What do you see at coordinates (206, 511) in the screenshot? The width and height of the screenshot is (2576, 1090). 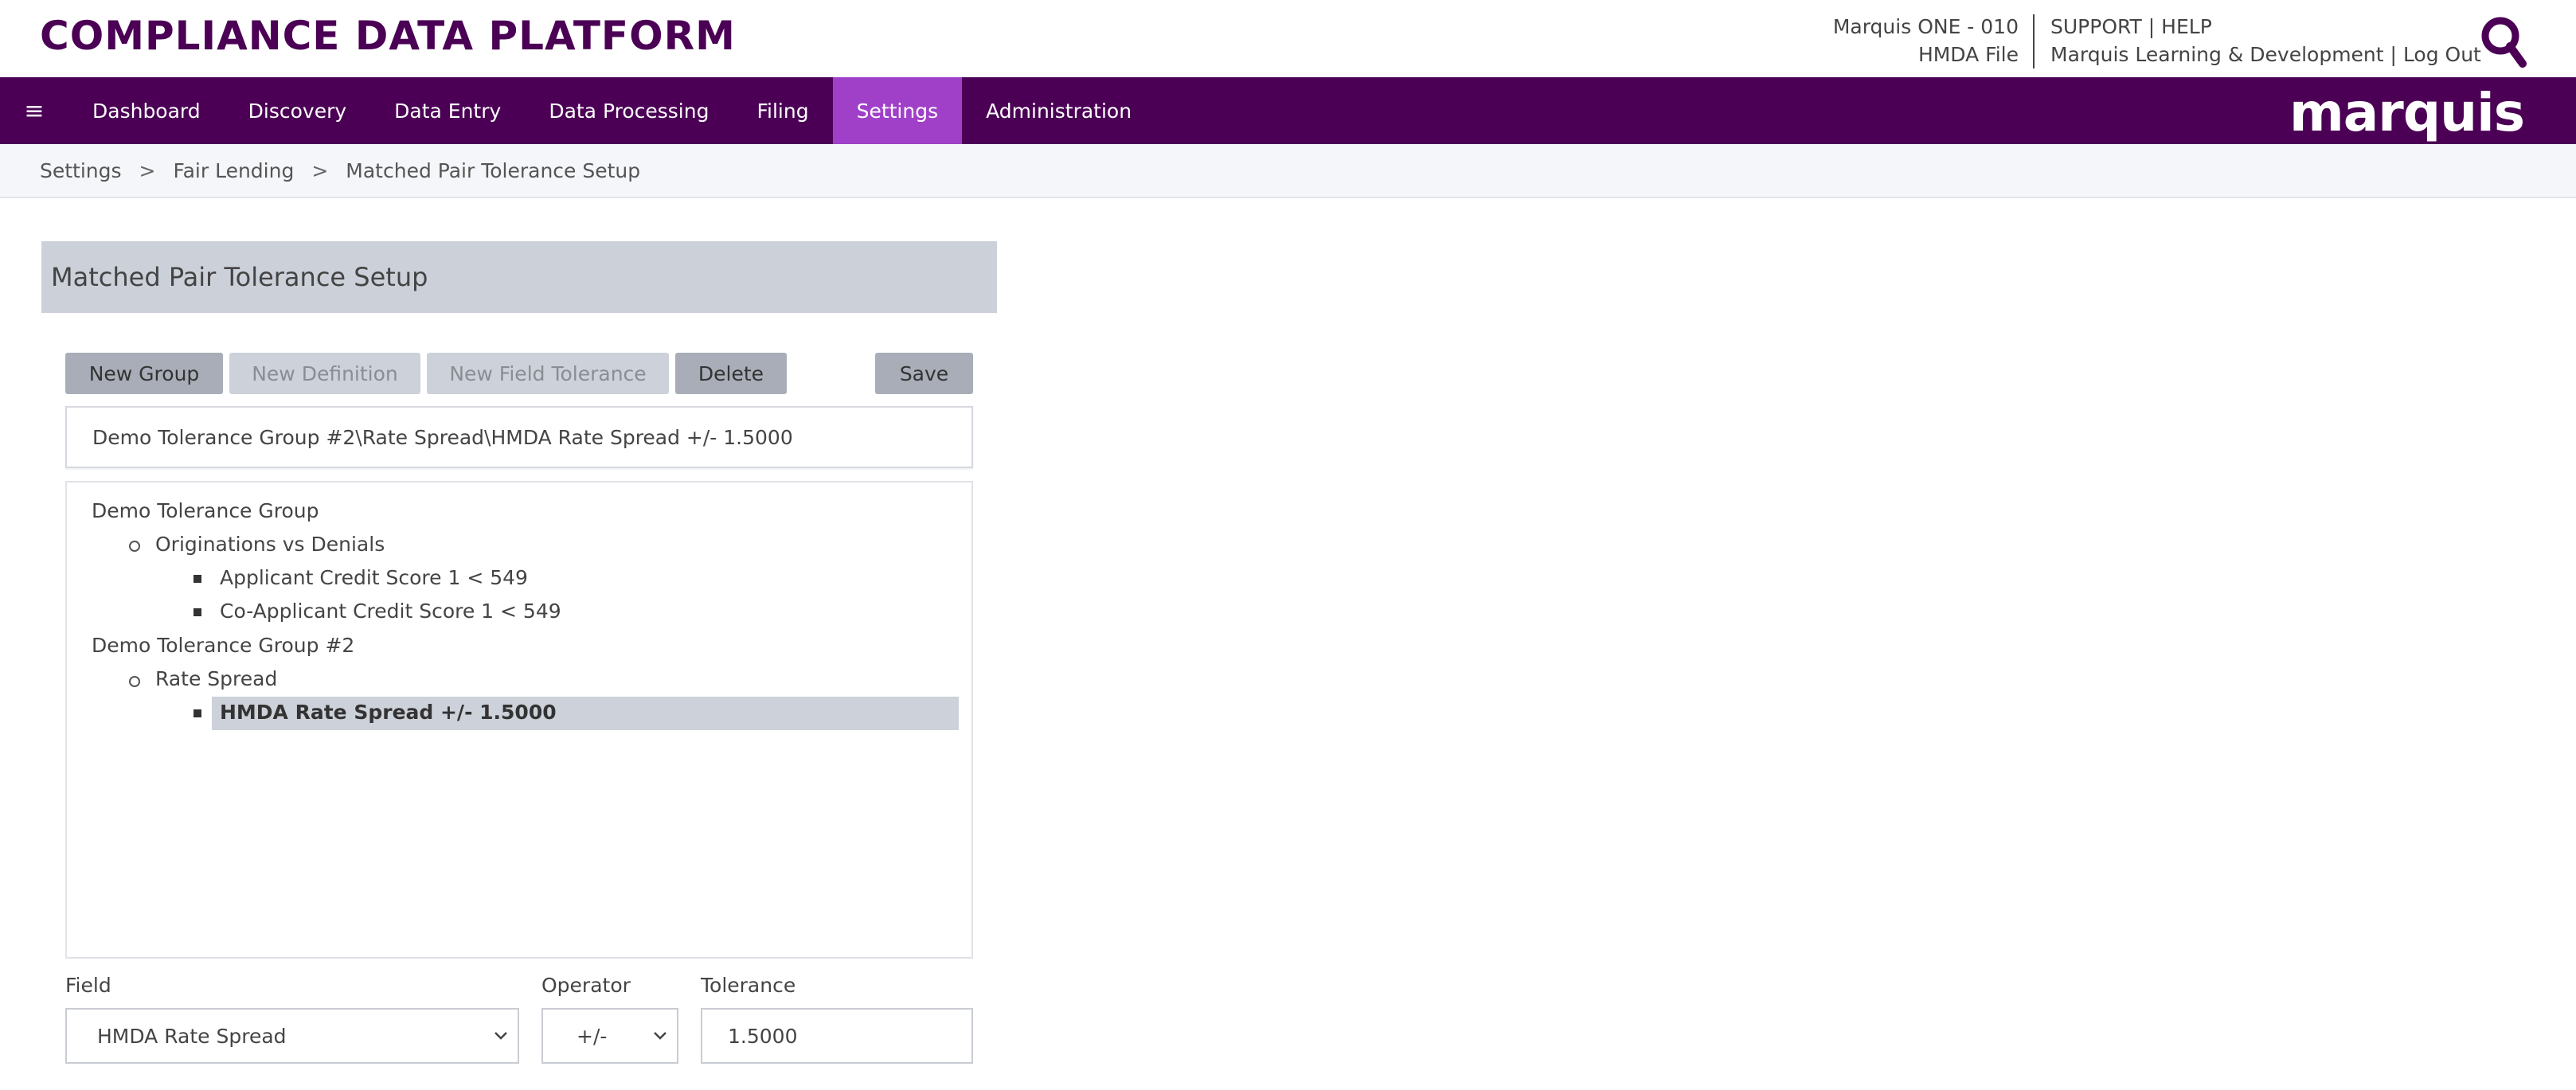 I see `tree-group-demo-tolerance-group: Demo Tolerance Group` at bounding box center [206, 511].